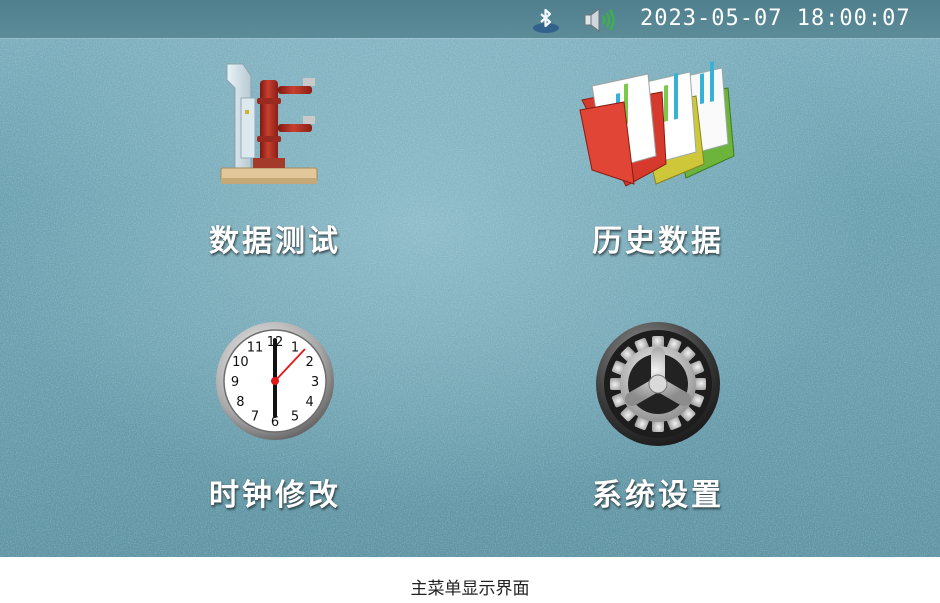  I want to click on speaker-volume-icon, so click(600, 20).